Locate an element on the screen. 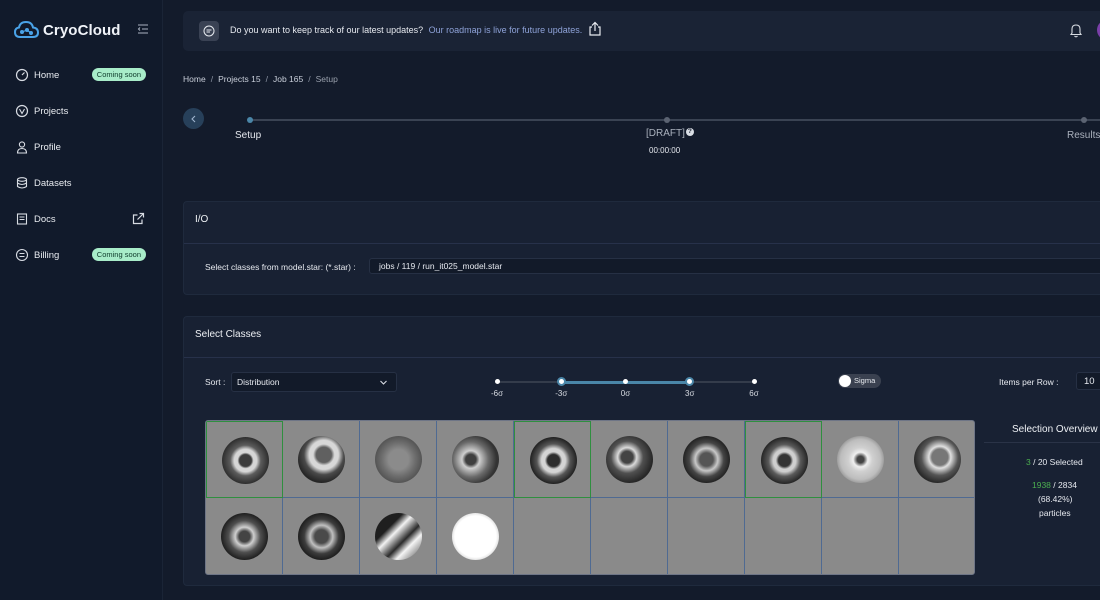 The height and width of the screenshot is (600, 1100). step-label-draft-text: [DRAFT] is located at coordinates (665, 133).